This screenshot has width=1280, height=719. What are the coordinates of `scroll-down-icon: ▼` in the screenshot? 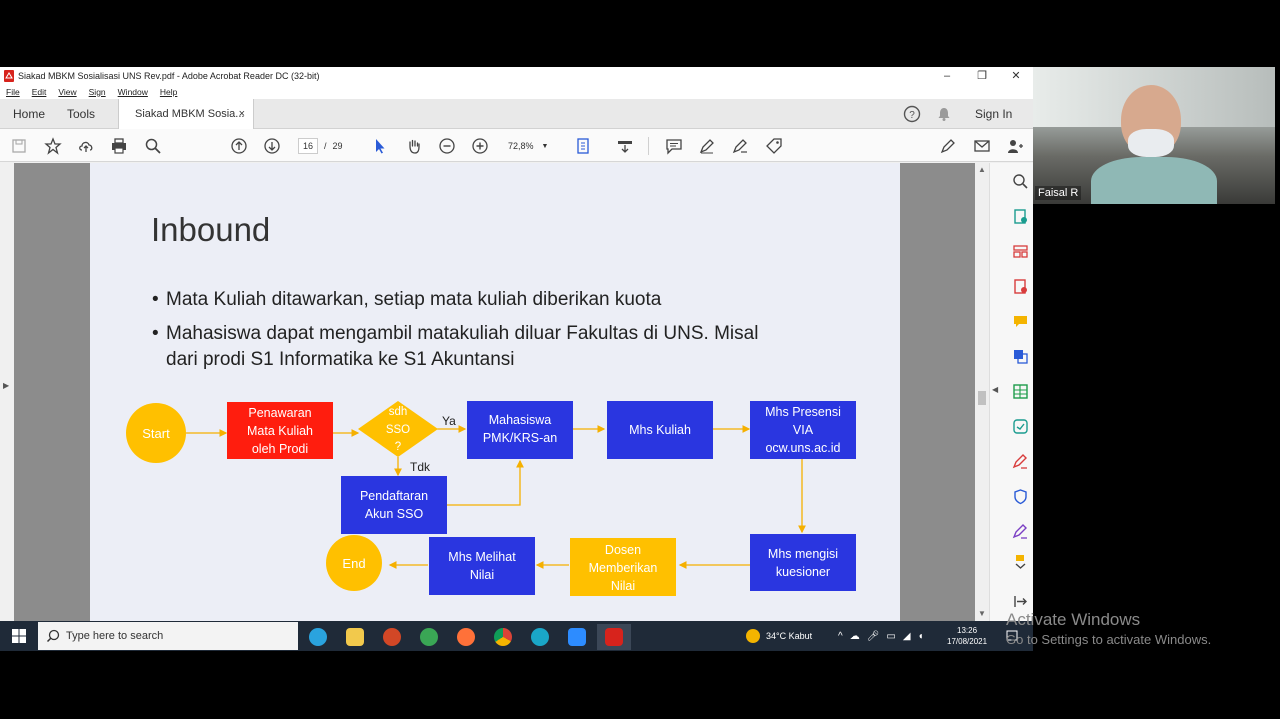 It's located at (982, 613).